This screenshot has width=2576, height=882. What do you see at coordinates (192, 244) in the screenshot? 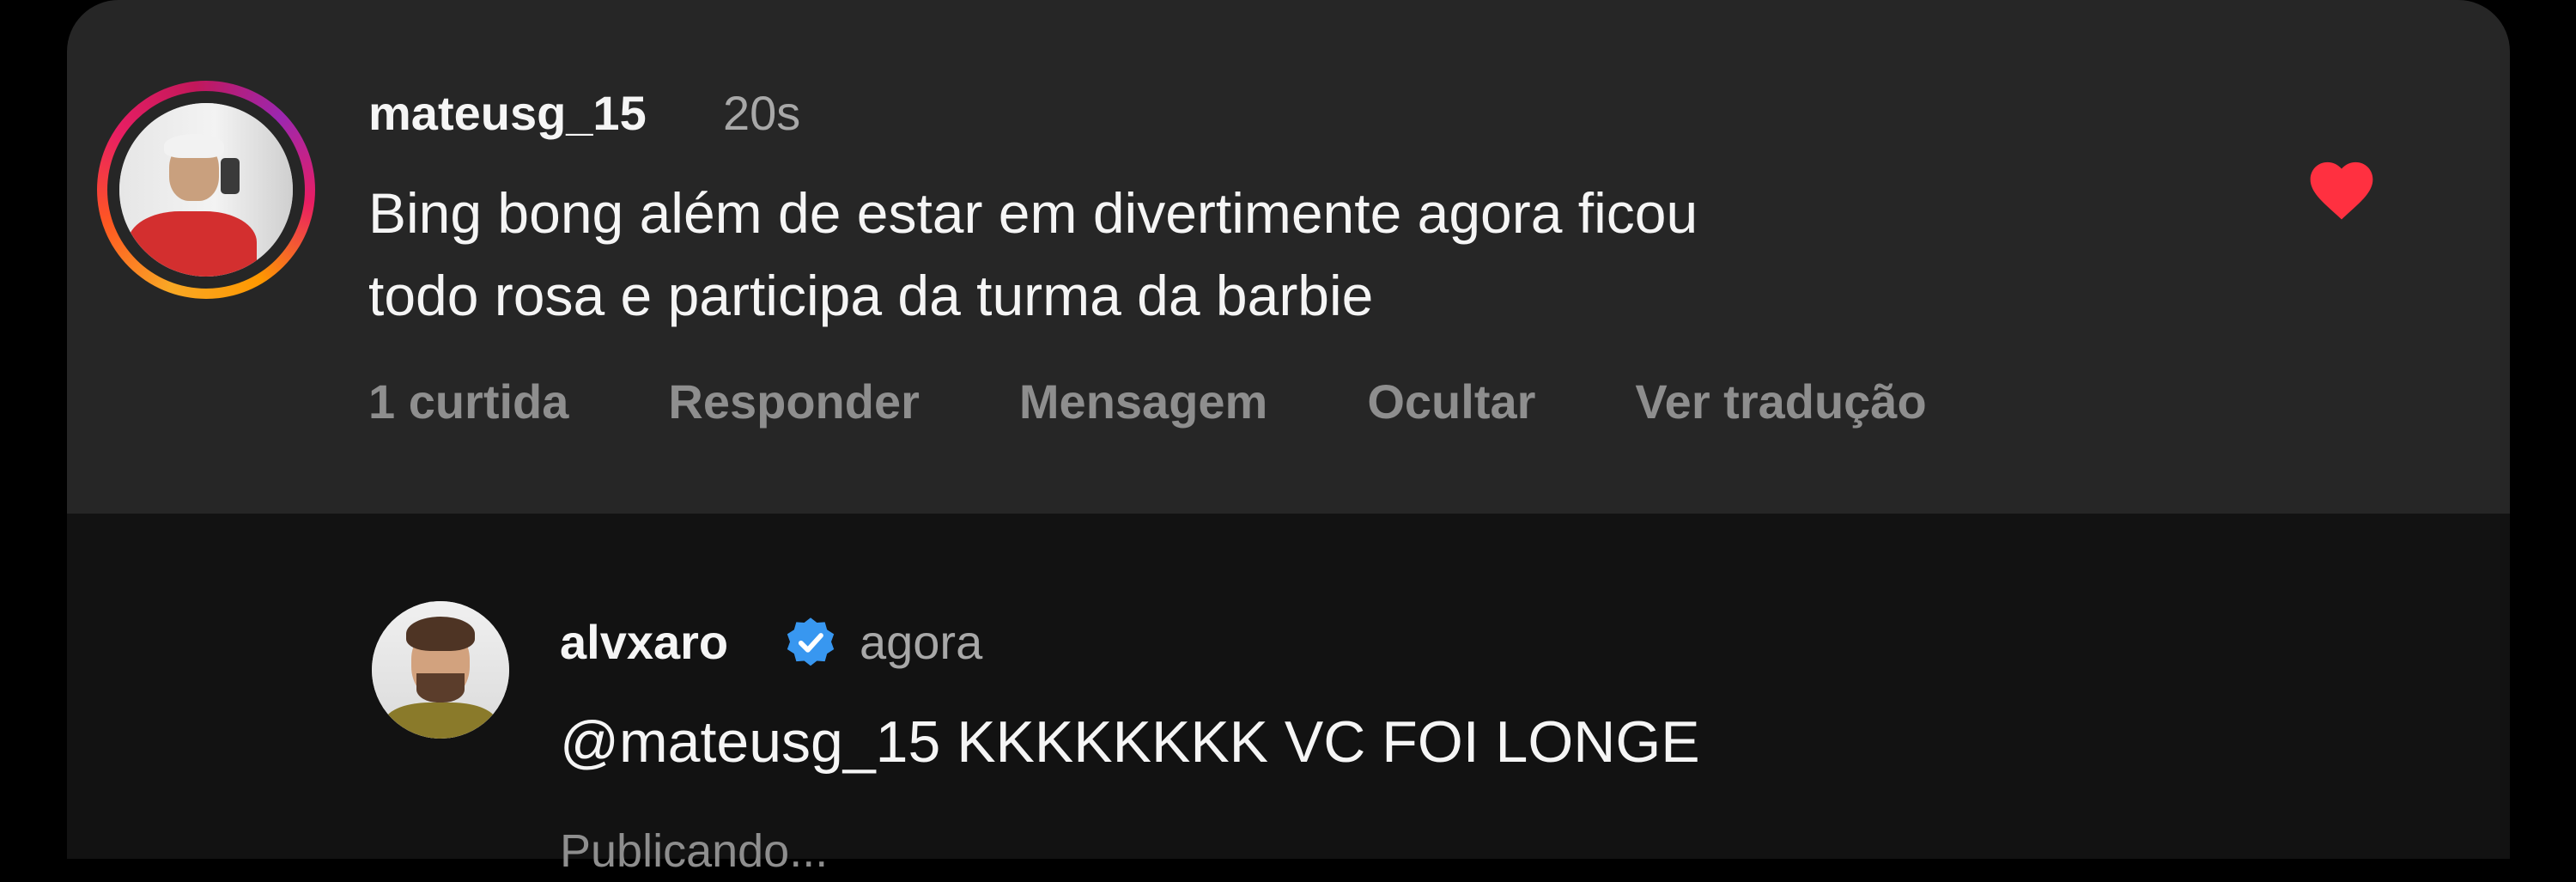
I see `avatar-shirt` at bounding box center [192, 244].